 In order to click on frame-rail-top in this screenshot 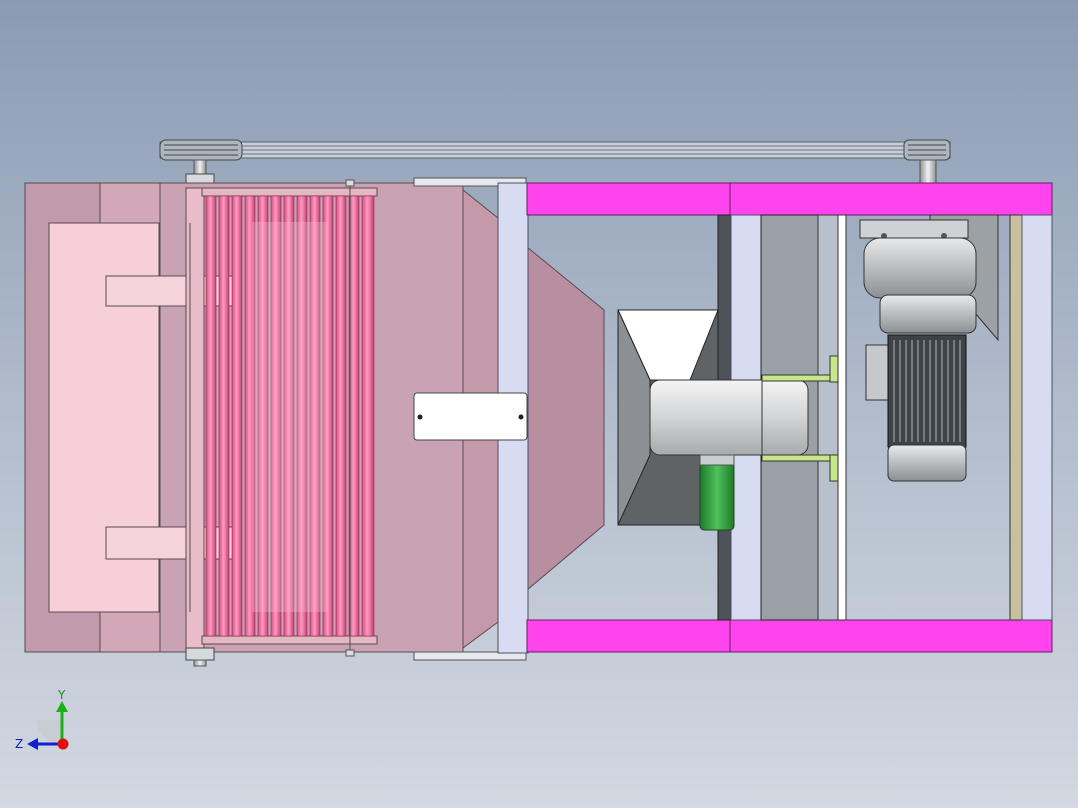, I will do `click(789, 199)`.